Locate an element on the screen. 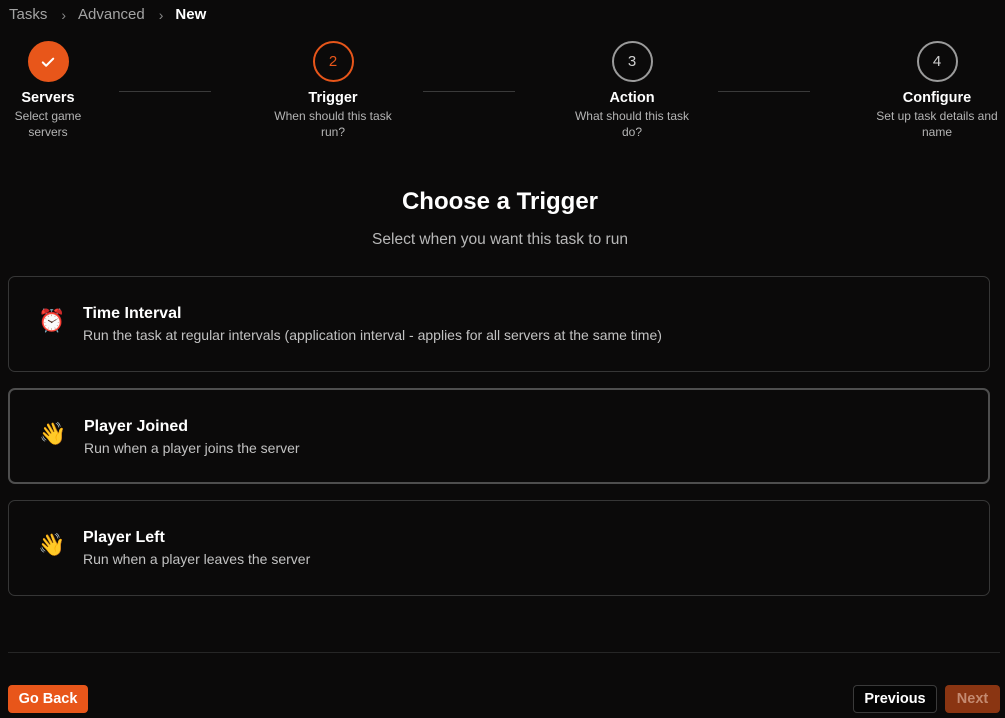  step-trigger: 2 Trigger When should this task run? is located at coordinates (333, 90).